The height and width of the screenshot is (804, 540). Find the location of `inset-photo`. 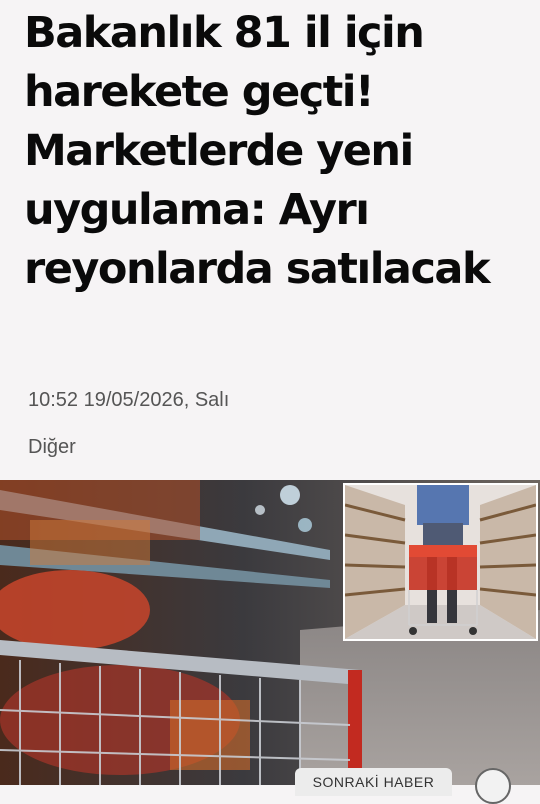

inset-photo is located at coordinates (440, 562).